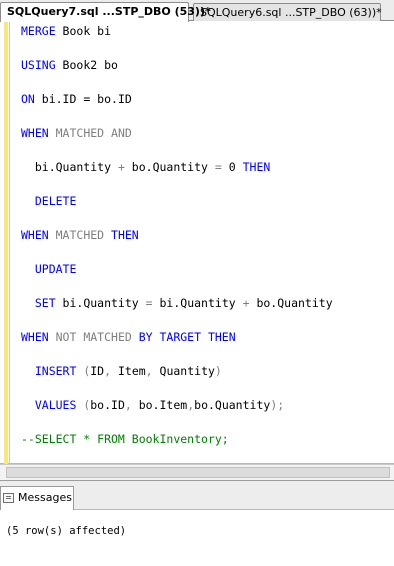 The height and width of the screenshot is (566, 394). Describe the element at coordinates (218, 371) in the screenshot. I see `punctuation: )` at that location.